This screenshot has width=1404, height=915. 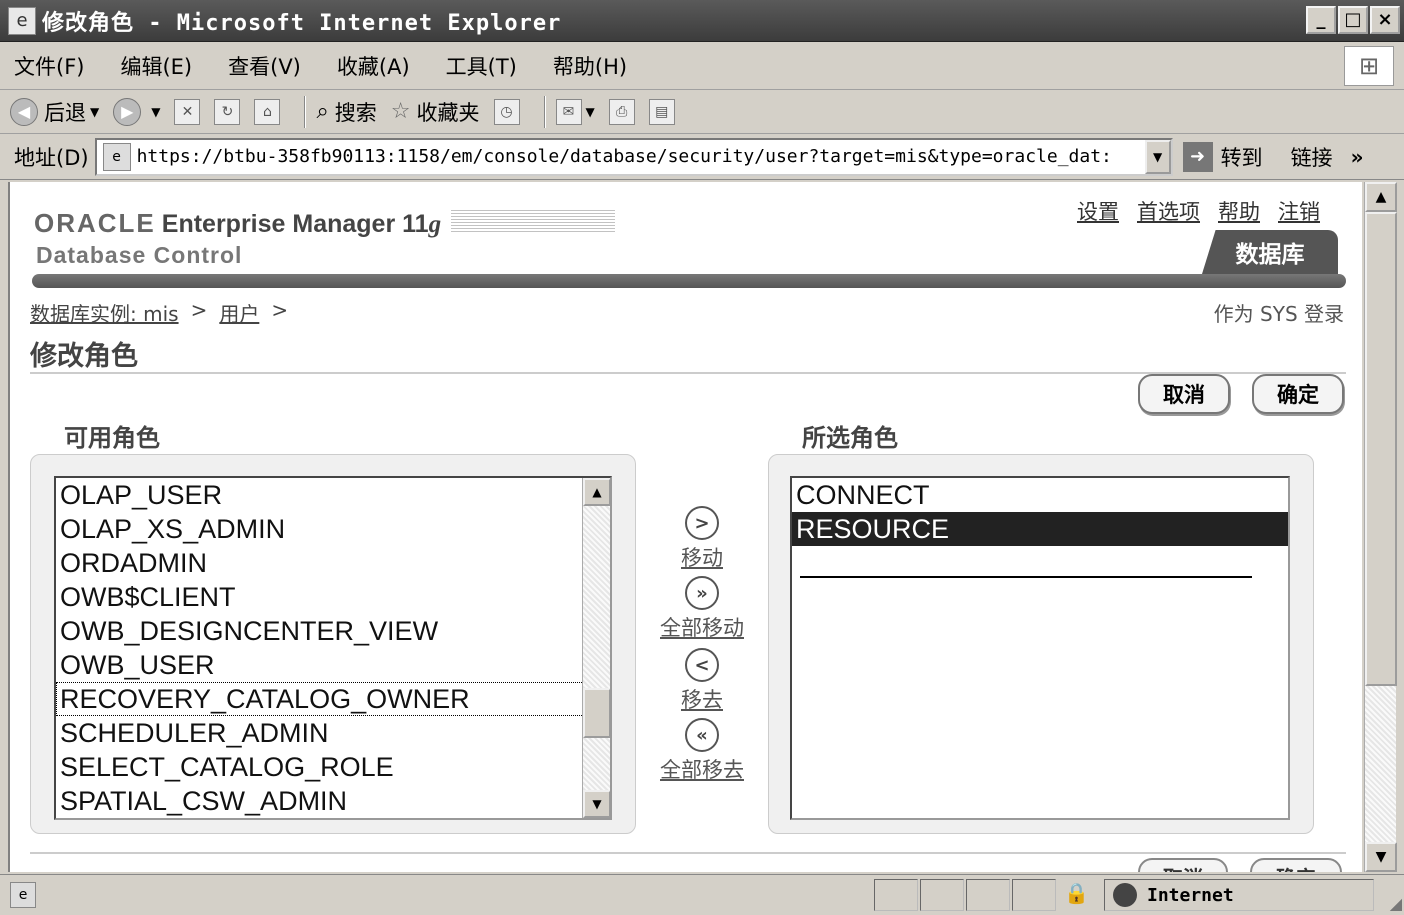 What do you see at coordinates (506, 111) in the screenshot?
I see `history-button: ◷` at bounding box center [506, 111].